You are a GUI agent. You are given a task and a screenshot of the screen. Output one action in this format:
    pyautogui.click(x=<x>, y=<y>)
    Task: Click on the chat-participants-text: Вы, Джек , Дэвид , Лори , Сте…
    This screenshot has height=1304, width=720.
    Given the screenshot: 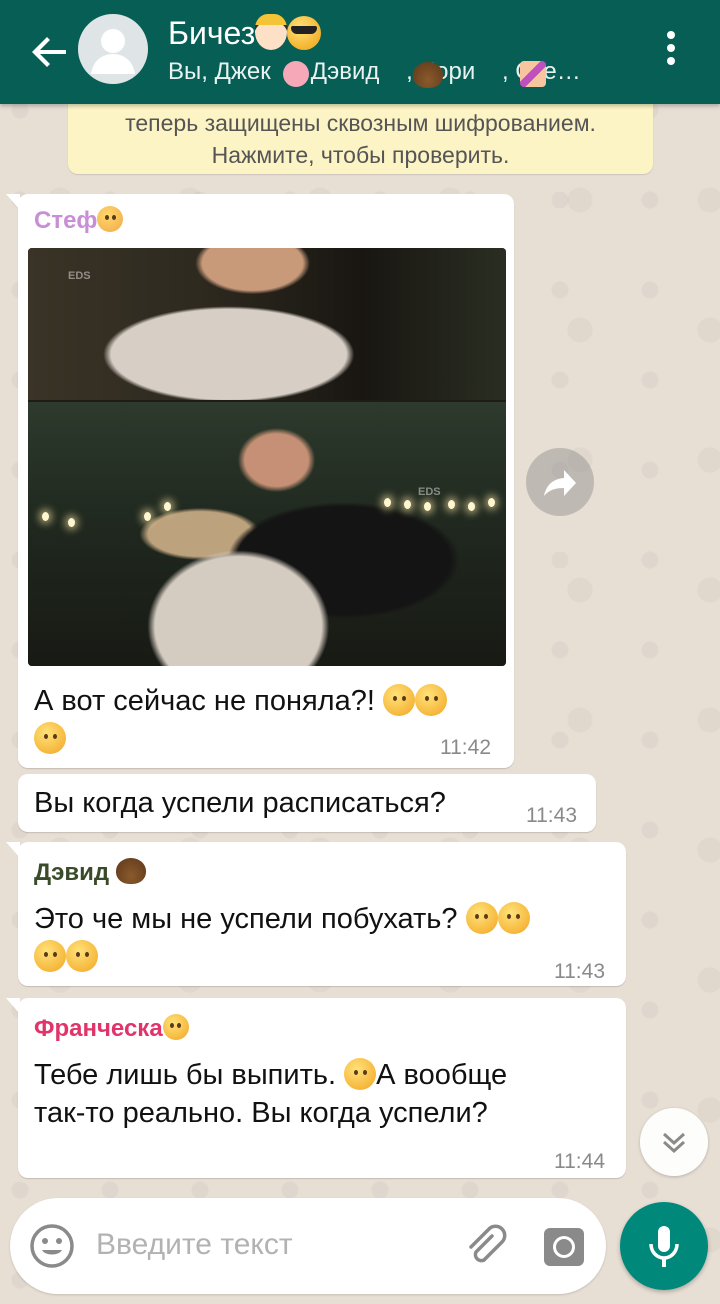 What is the action you would take?
    pyautogui.click(x=374, y=71)
    